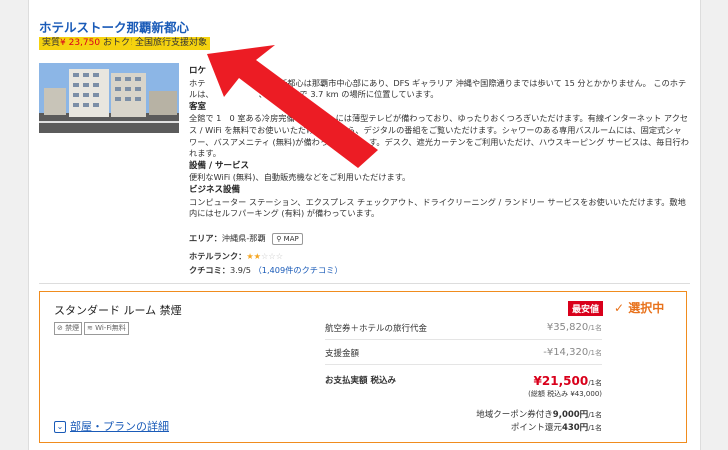  I want to click on room-details-label: 部屋・プランの詳細, so click(119, 426).